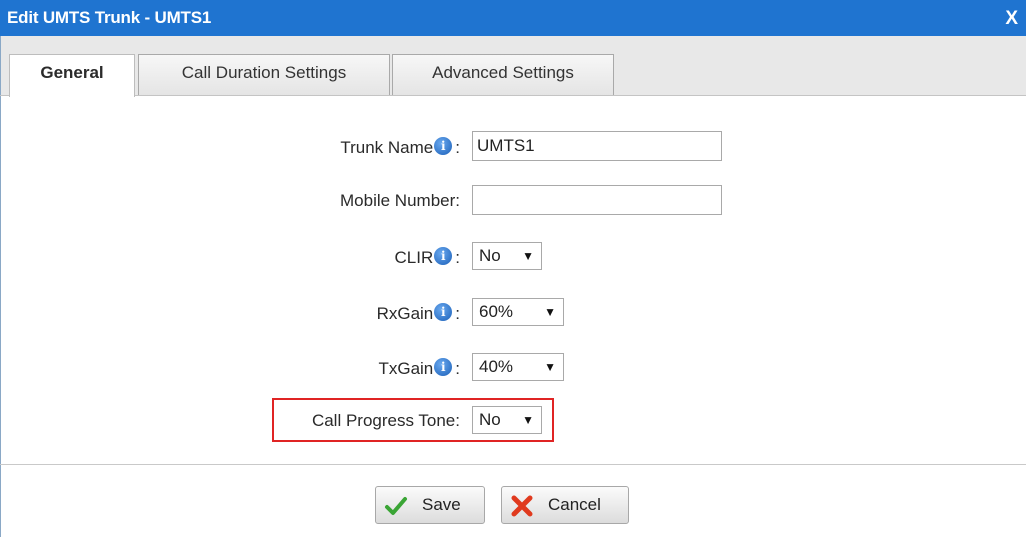 The width and height of the screenshot is (1026, 537). What do you see at coordinates (597, 146) in the screenshot?
I see `trunk-name-input` at bounding box center [597, 146].